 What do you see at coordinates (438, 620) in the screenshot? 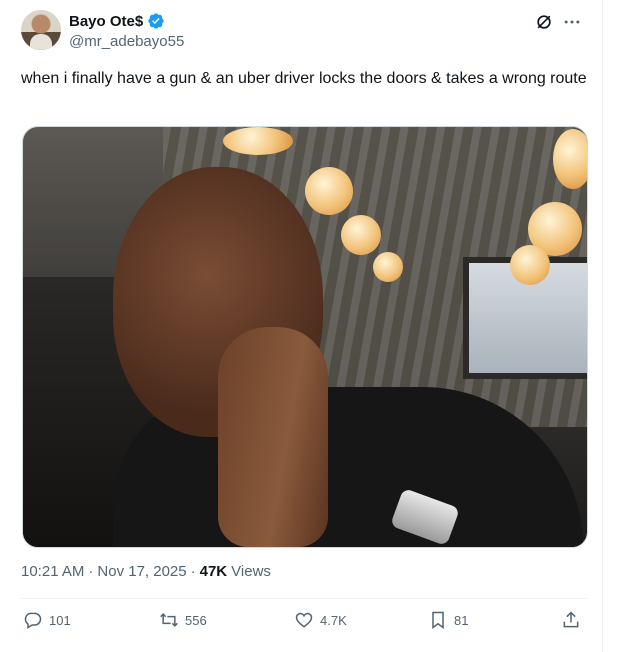
I see `bookmark-icon` at bounding box center [438, 620].